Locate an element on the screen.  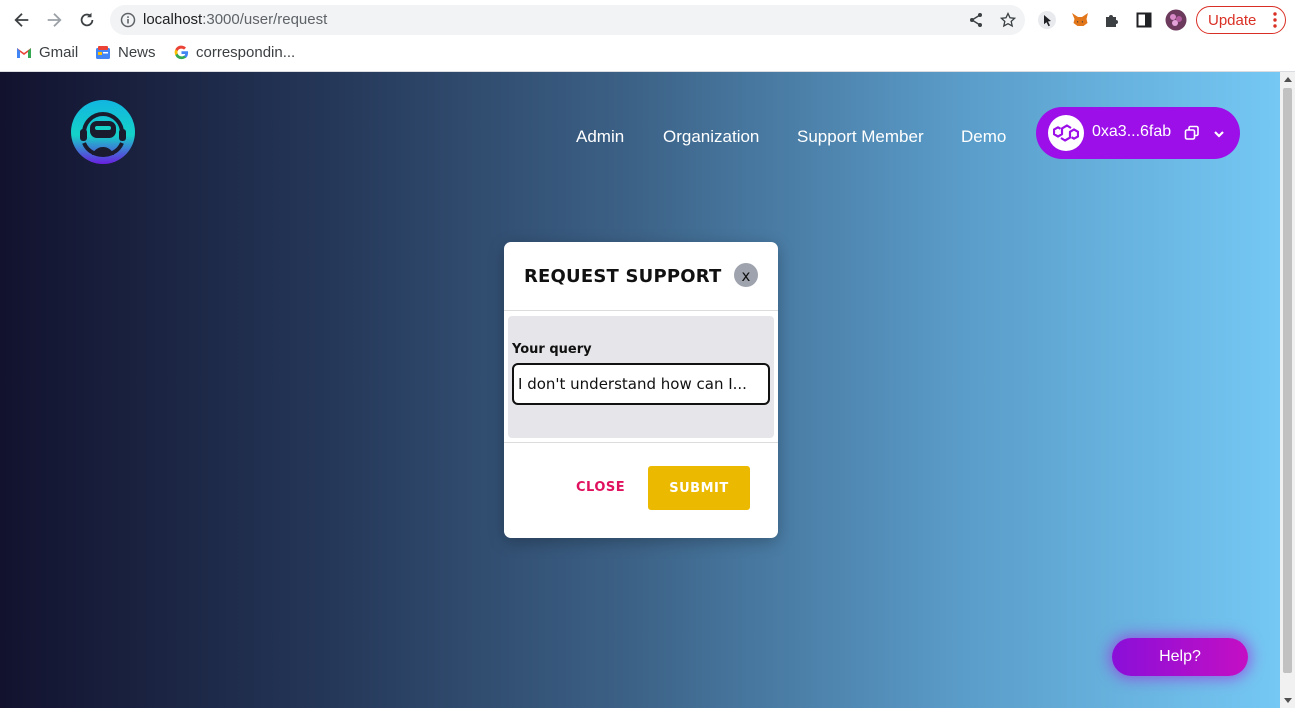
nav-admin: Admin is located at coordinates (600, 137).